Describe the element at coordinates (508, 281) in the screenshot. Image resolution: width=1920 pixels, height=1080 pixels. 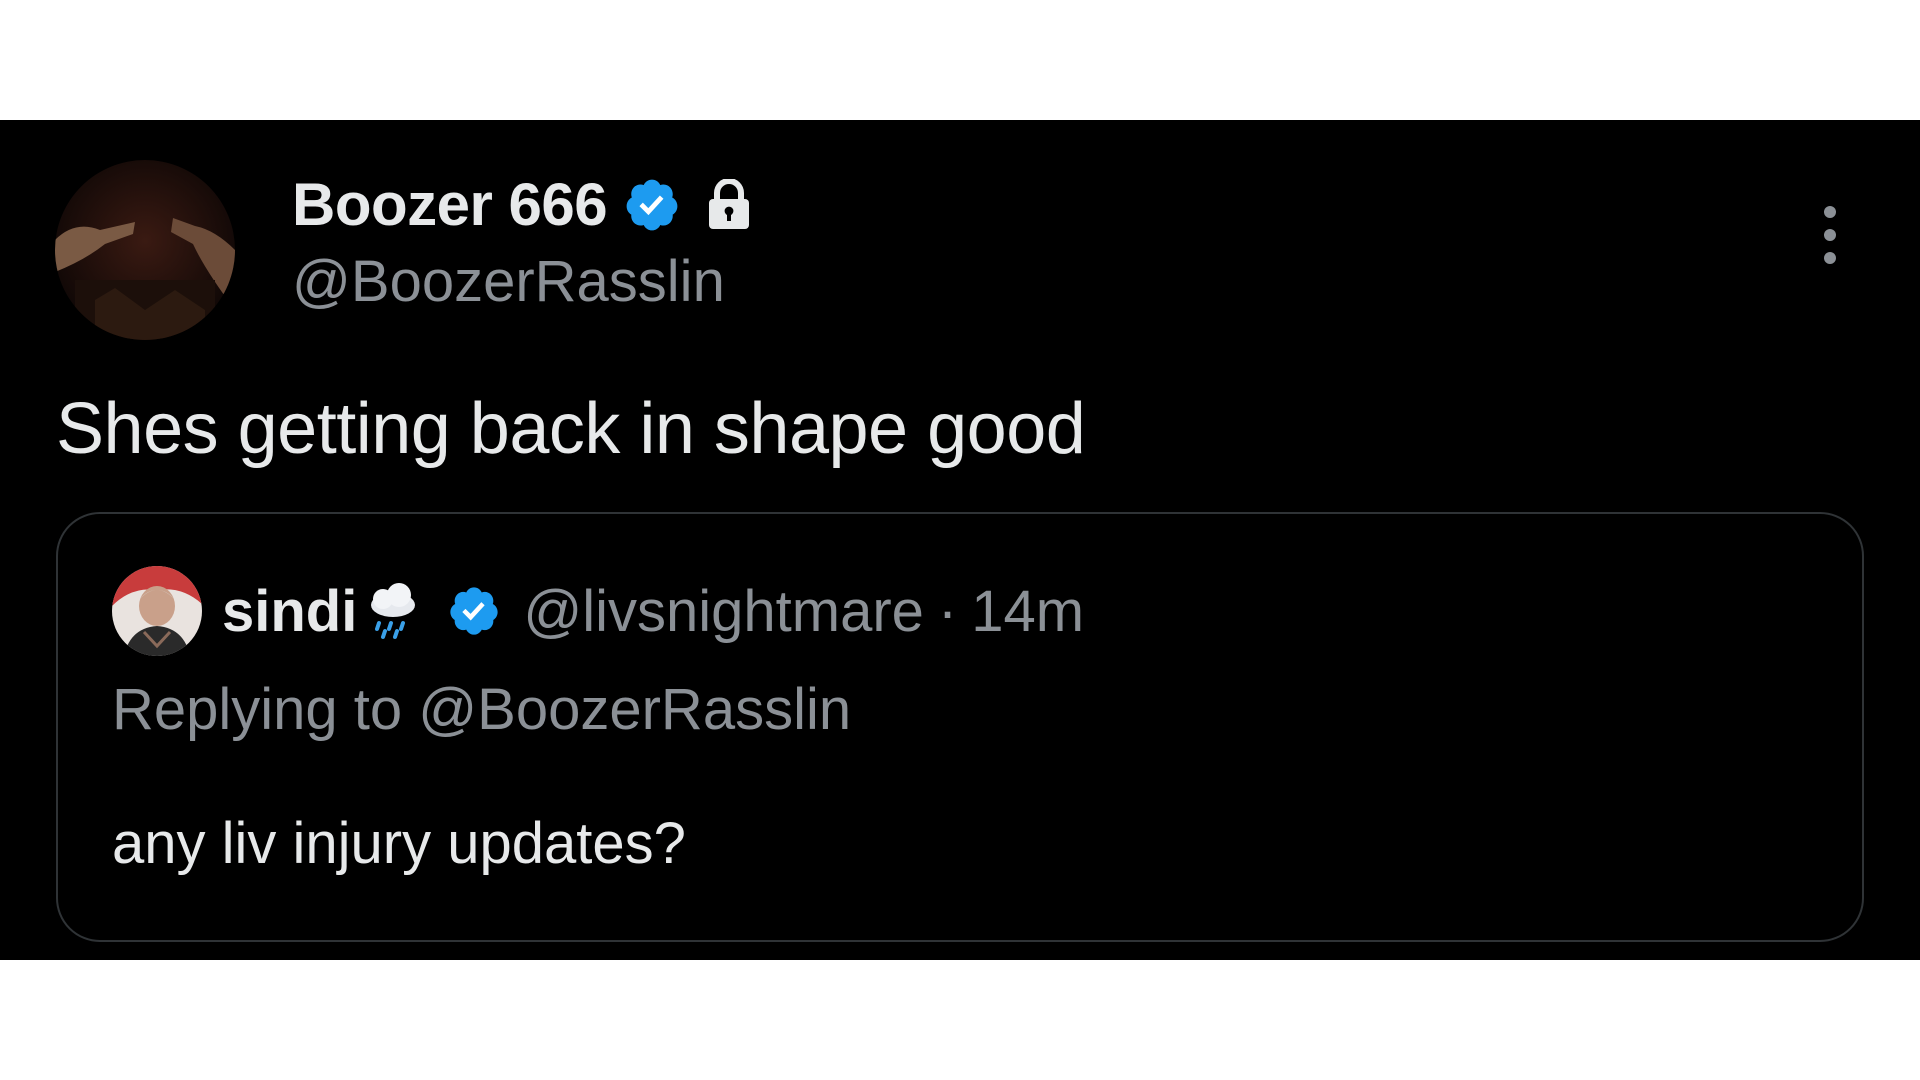
I see `author-handle: @BoozerRasslin` at that location.